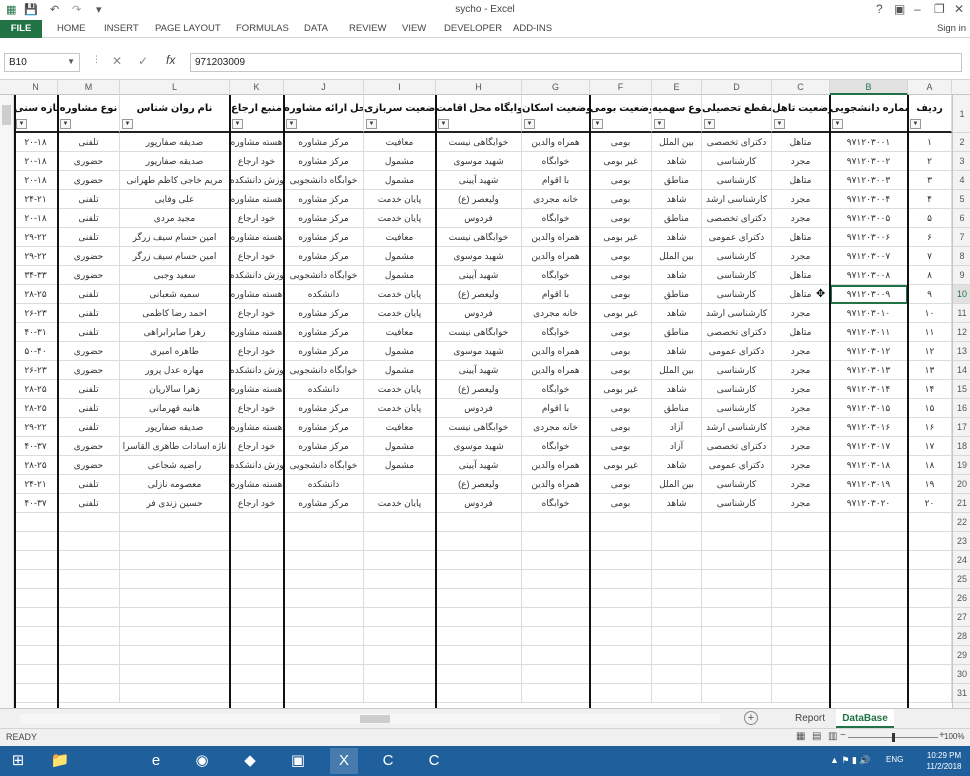 The height and width of the screenshot is (776, 970). What do you see at coordinates (939, 9) in the screenshot?
I see `restore-icon: ❐` at bounding box center [939, 9].